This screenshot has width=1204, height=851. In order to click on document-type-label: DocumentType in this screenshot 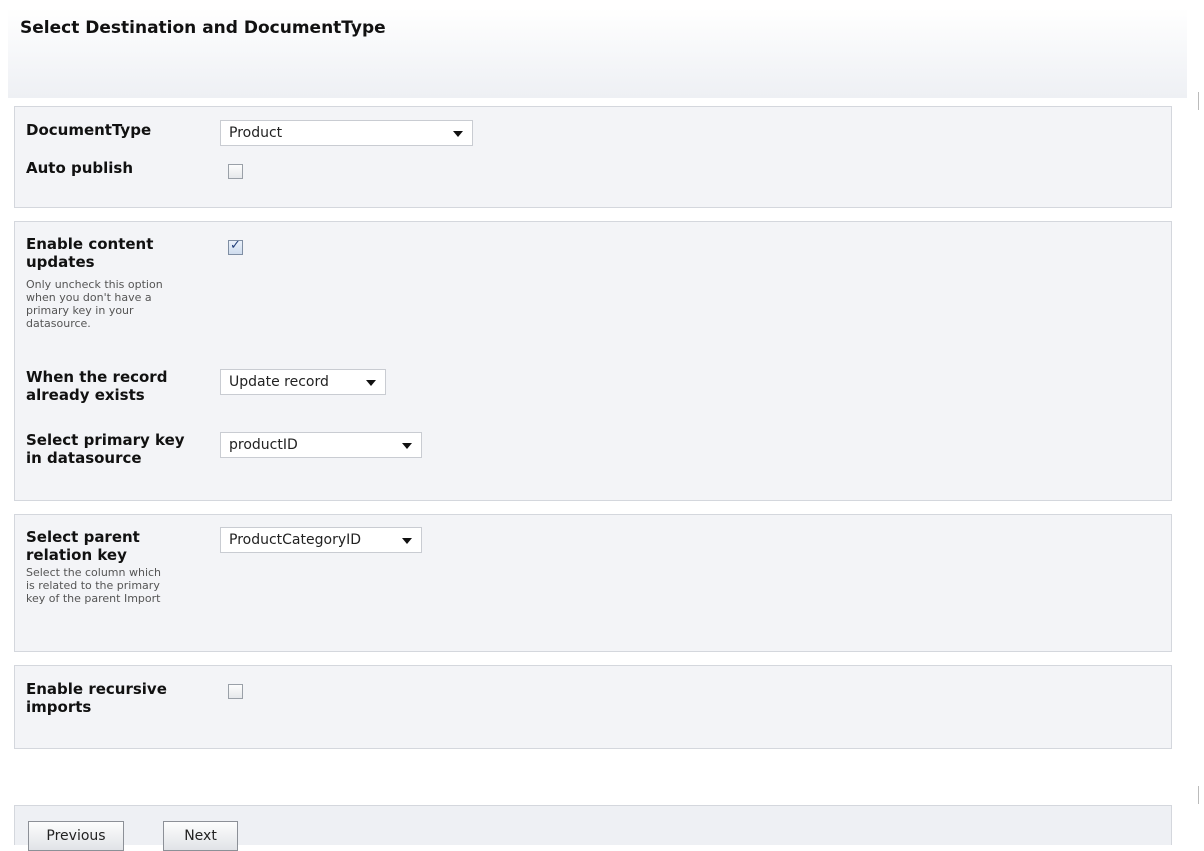, I will do `click(89, 130)`.